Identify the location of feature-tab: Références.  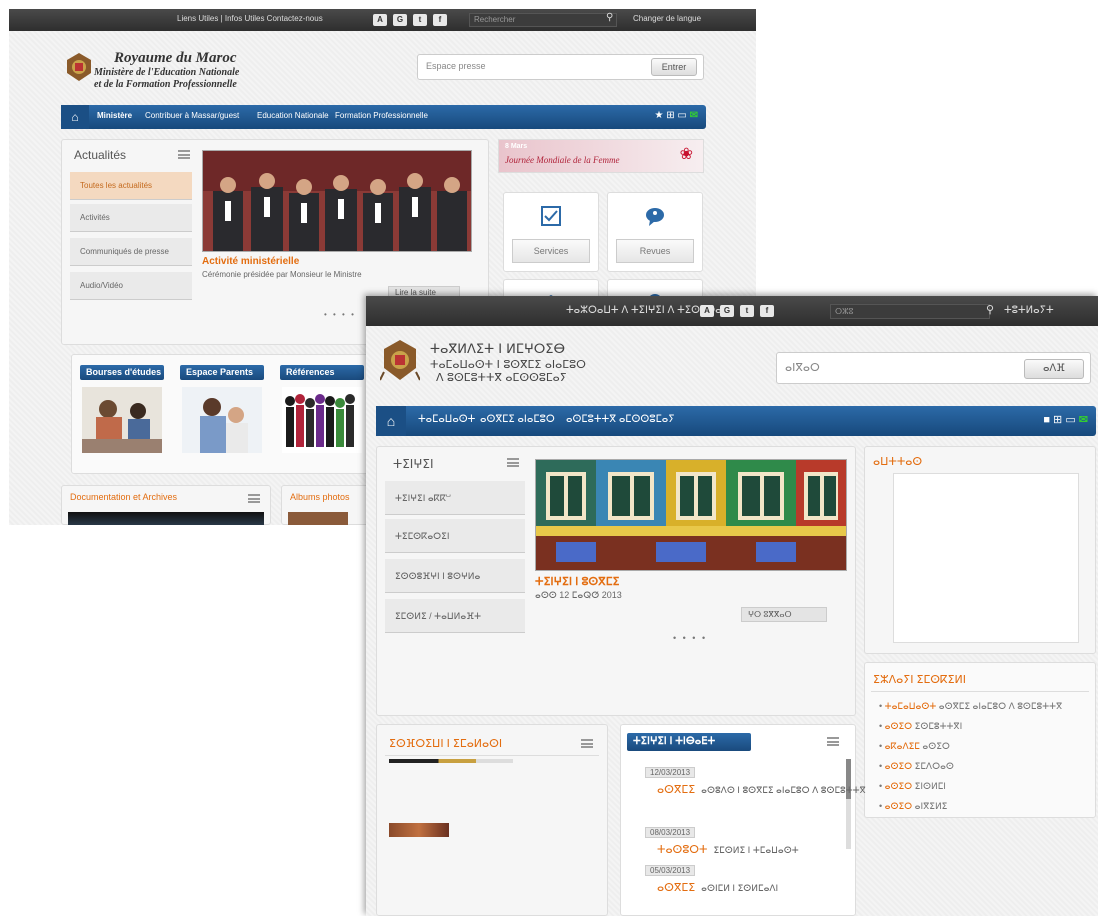
(322, 372).